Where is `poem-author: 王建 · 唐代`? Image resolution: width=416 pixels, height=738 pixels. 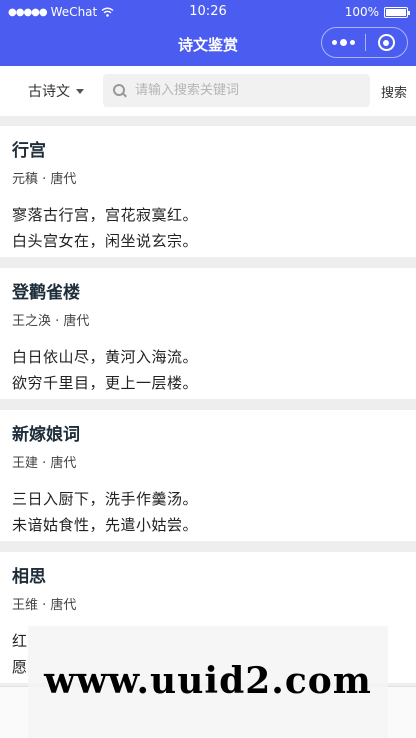 poem-author: 王建 · 唐代 is located at coordinates (44, 463).